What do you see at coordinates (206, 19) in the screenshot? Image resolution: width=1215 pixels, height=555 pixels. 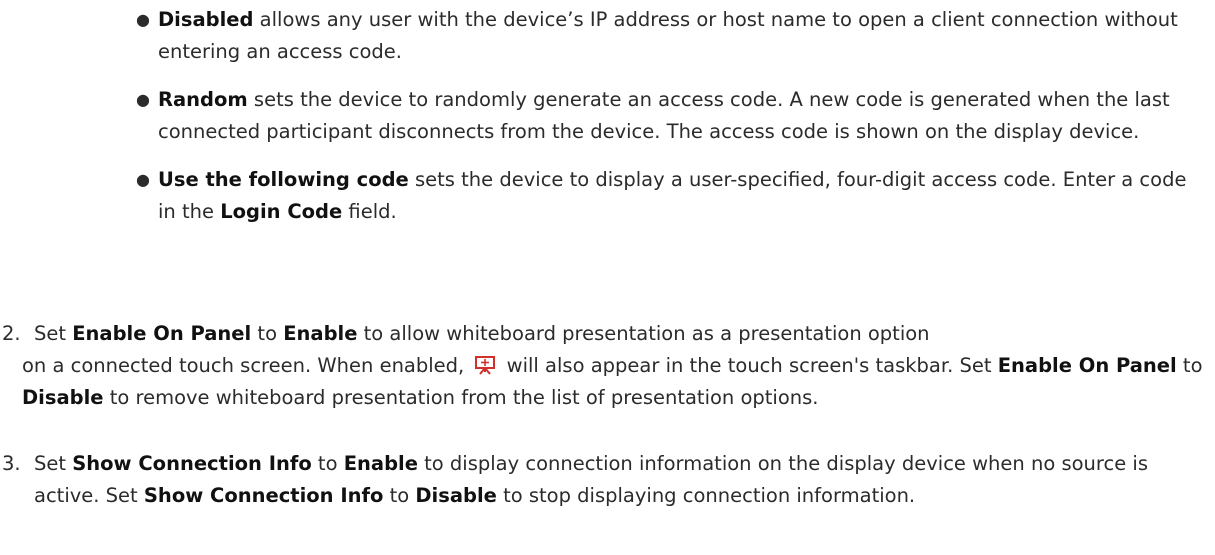 I see `option-name: Disabled` at bounding box center [206, 19].